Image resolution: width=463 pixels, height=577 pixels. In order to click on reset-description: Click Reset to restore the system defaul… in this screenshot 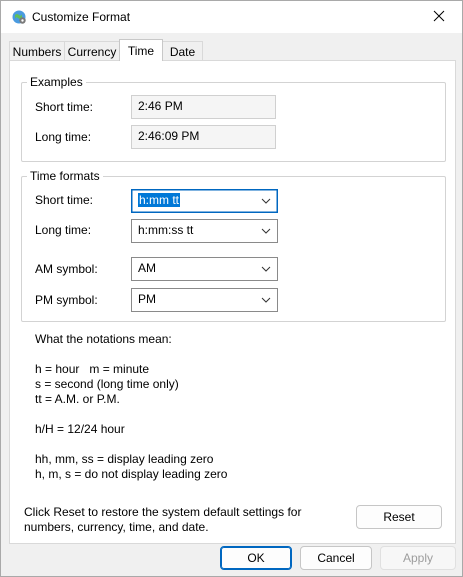, I will do `click(163, 512)`.